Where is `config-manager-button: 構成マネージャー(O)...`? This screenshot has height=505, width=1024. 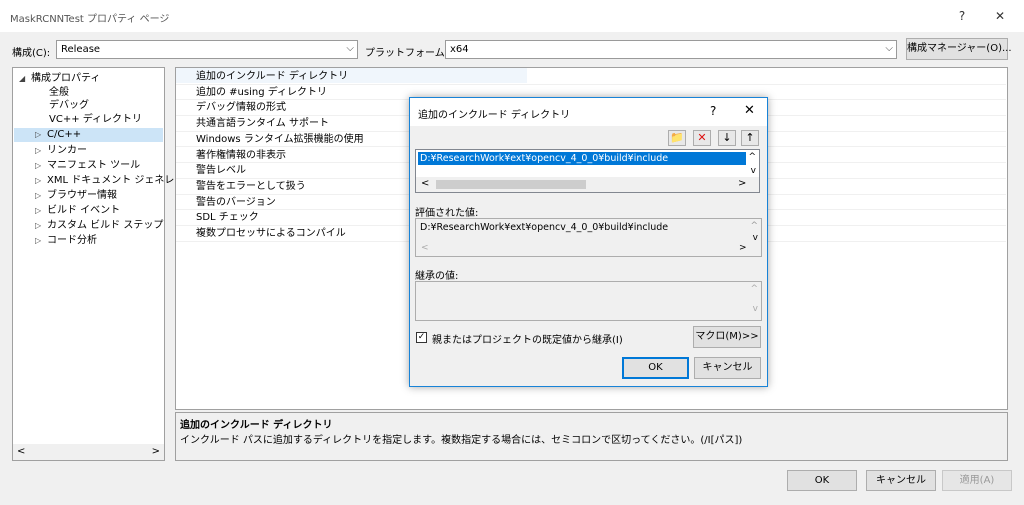 config-manager-button: 構成マネージャー(O)... is located at coordinates (959, 49).